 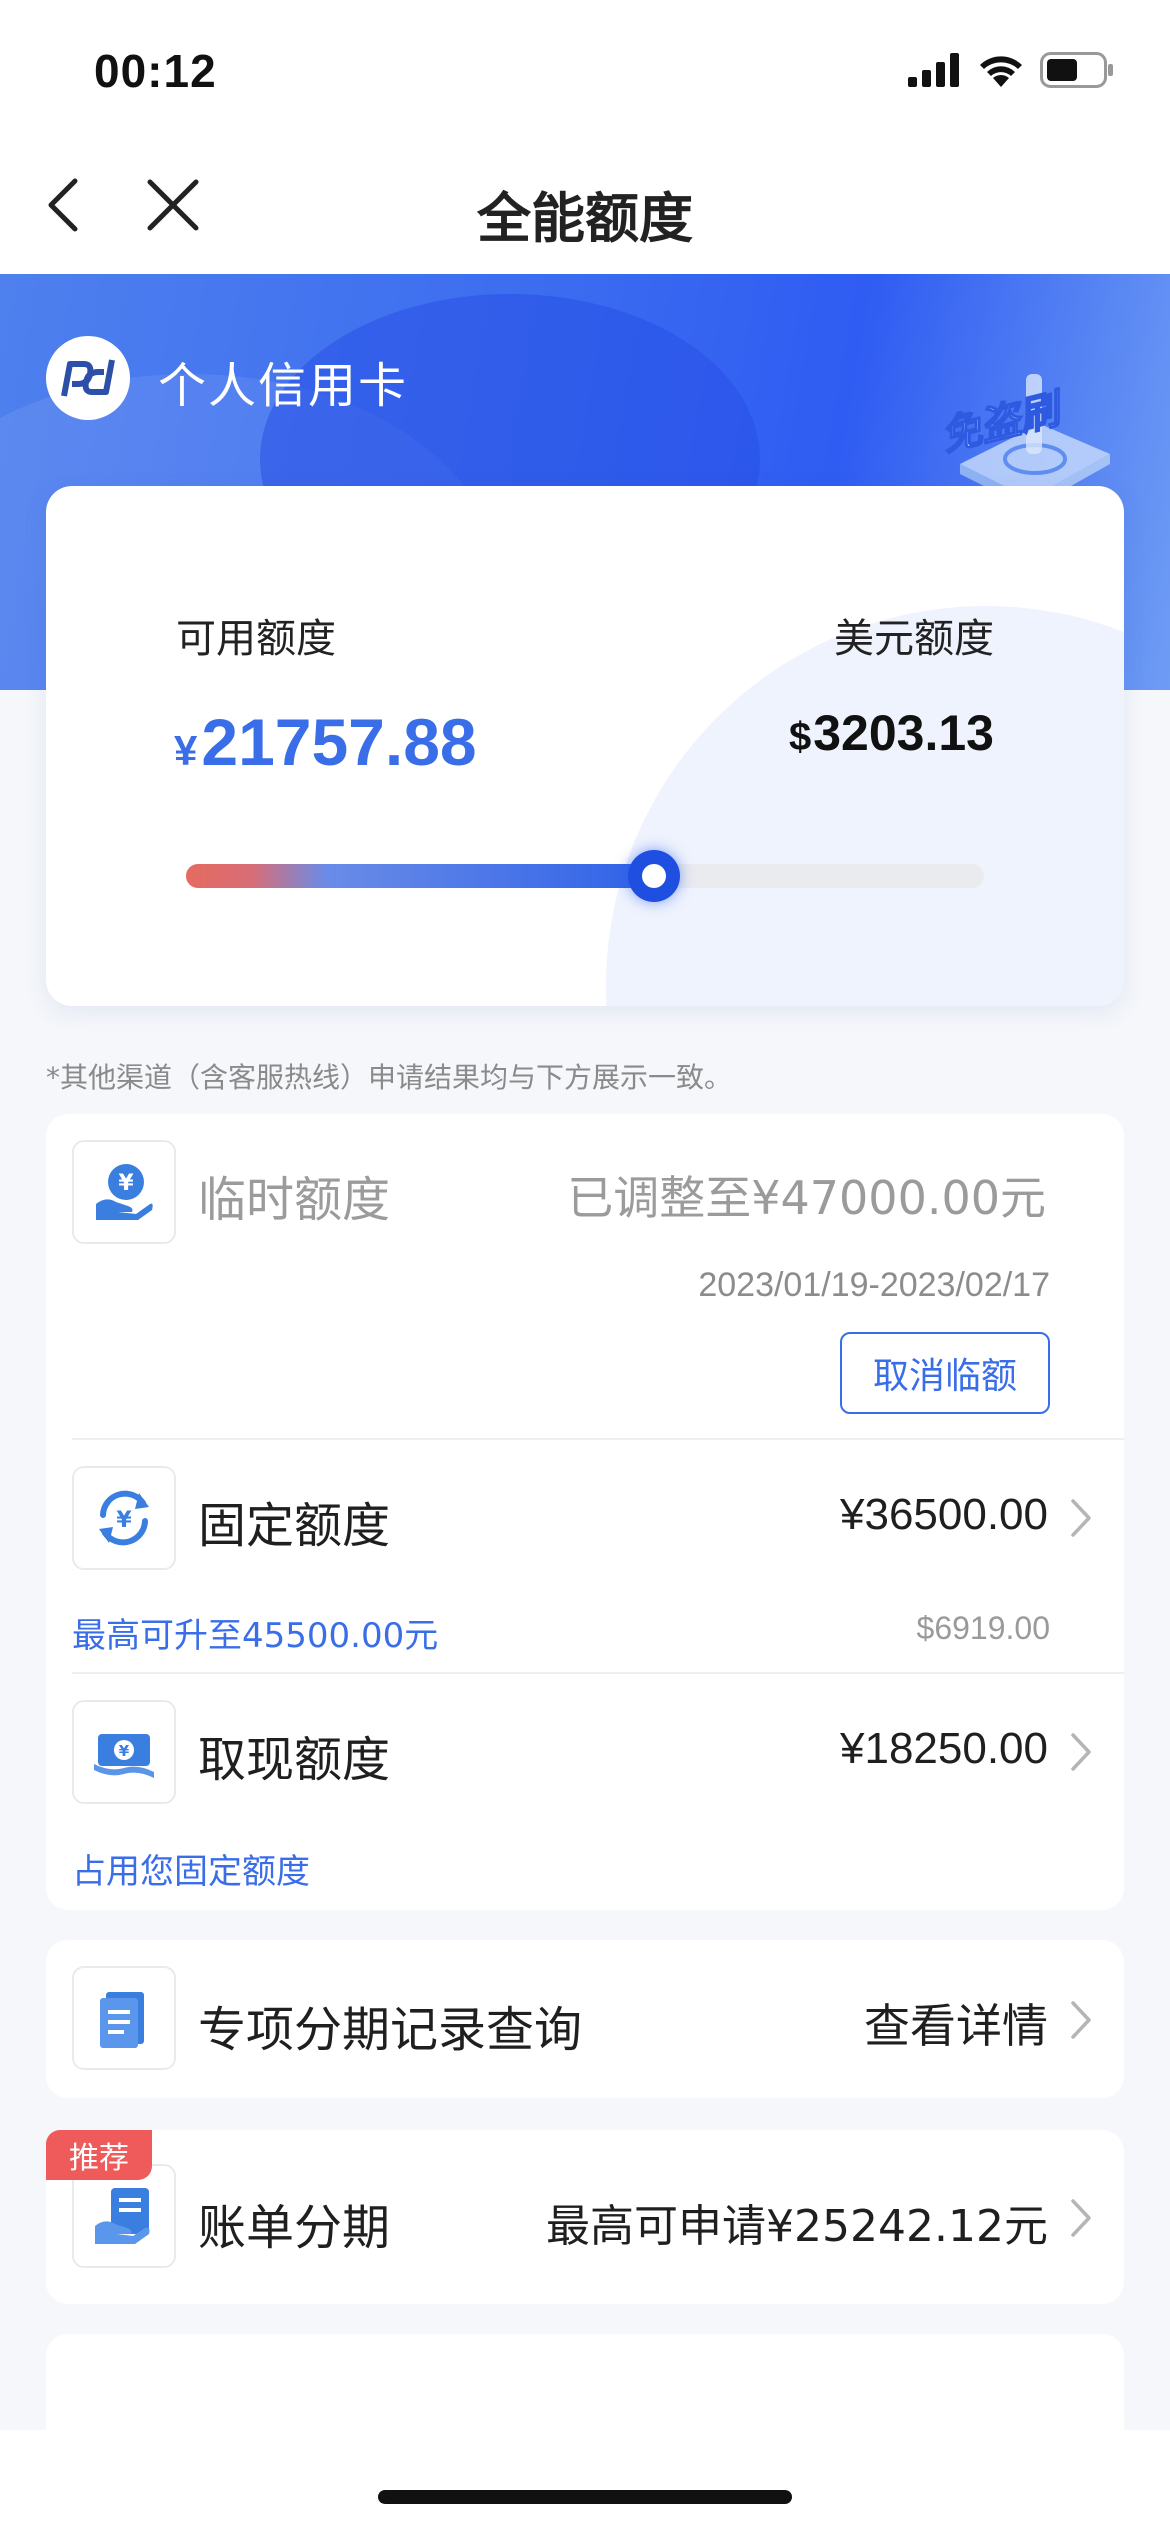 What do you see at coordinates (294, 1760) in the screenshot?
I see `cash-limit-title: 取现额度` at bounding box center [294, 1760].